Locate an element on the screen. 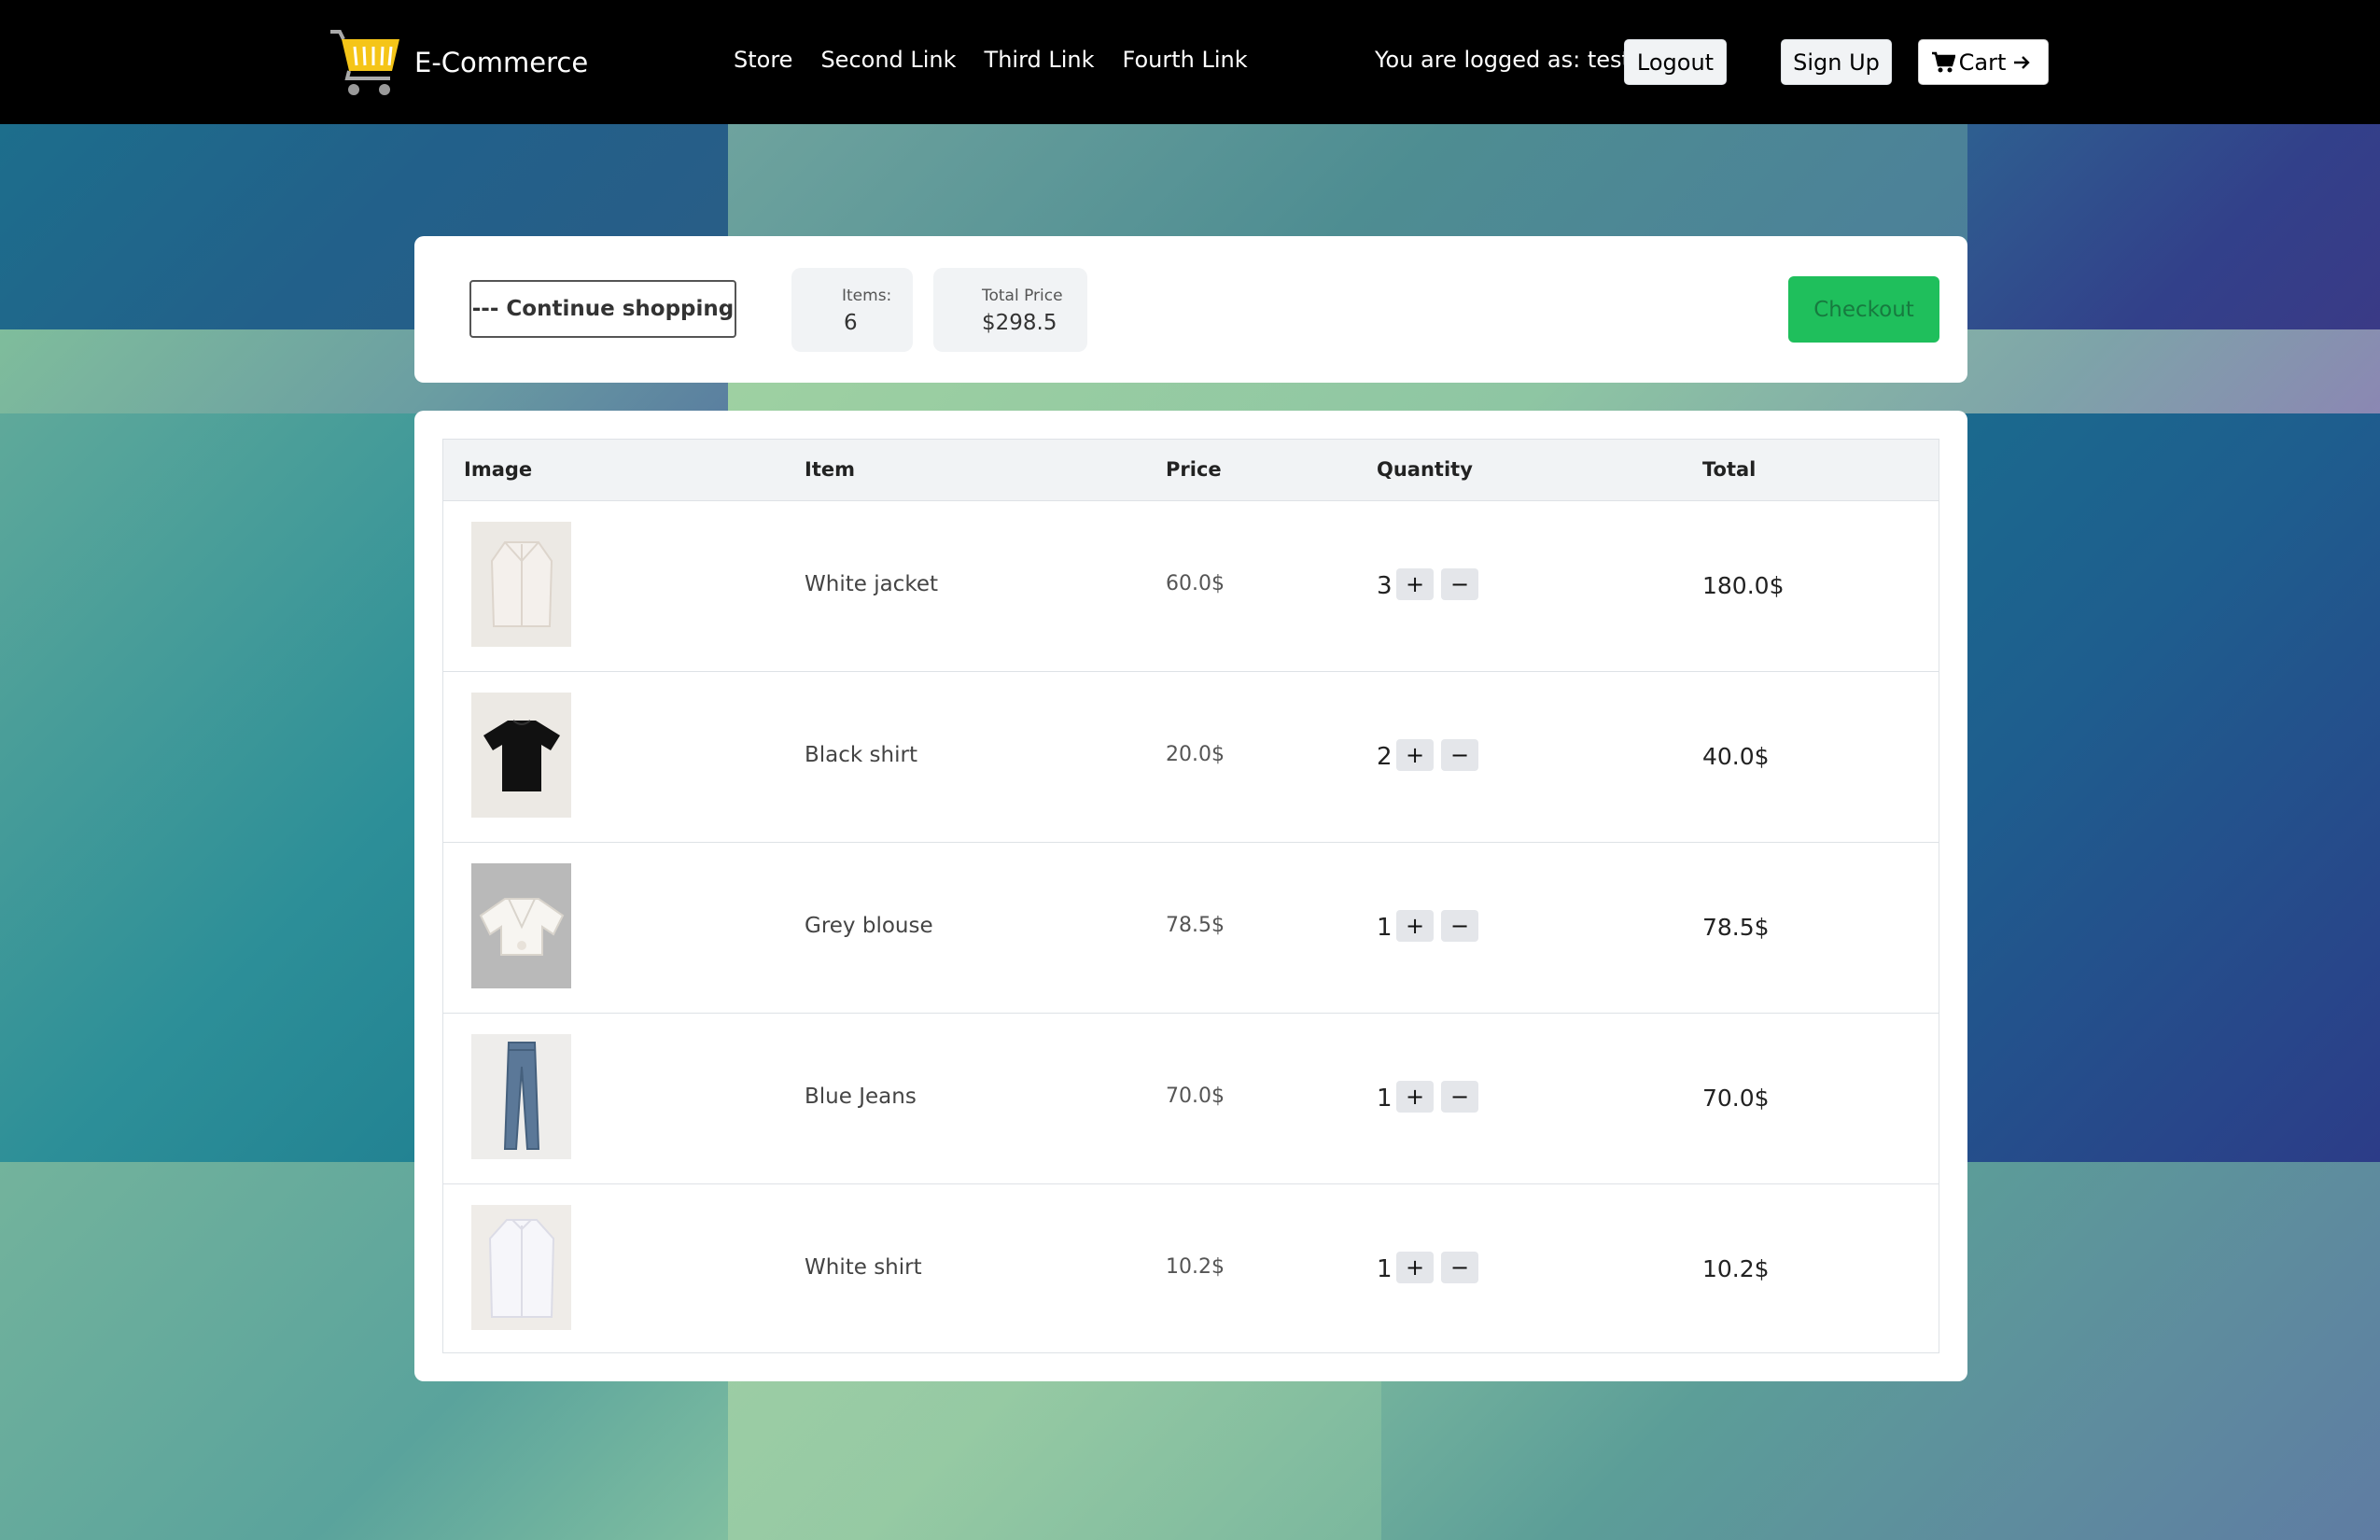  item-total: 78.5$ is located at coordinates (1736, 927).